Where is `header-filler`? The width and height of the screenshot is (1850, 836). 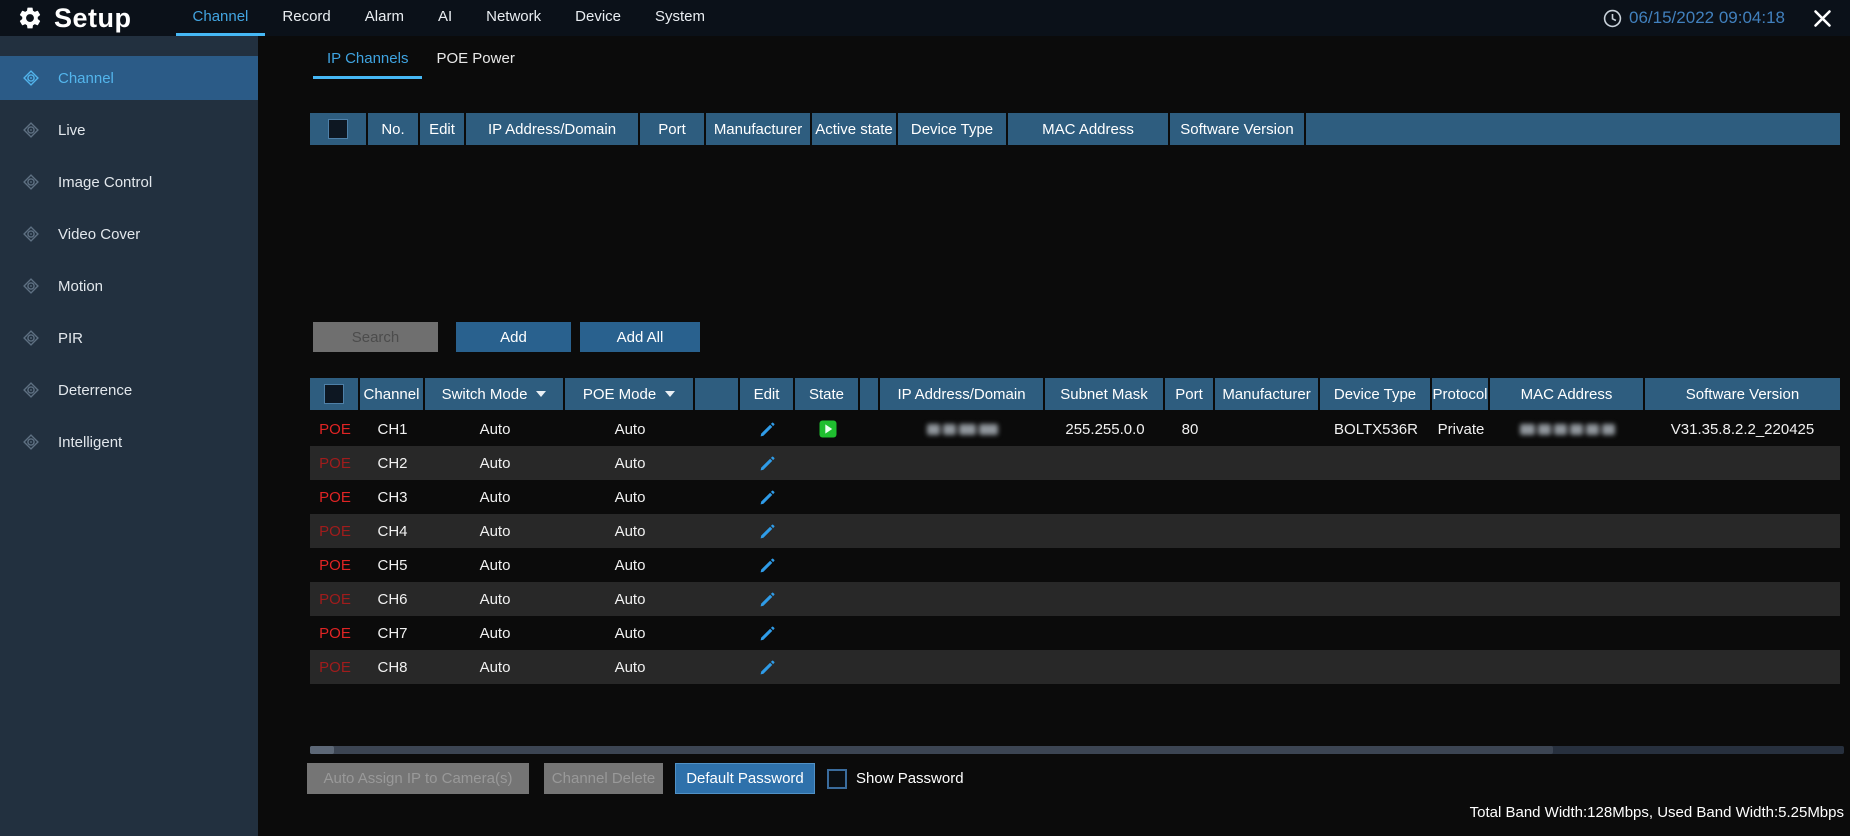 header-filler is located at coordinates (1573, 129).